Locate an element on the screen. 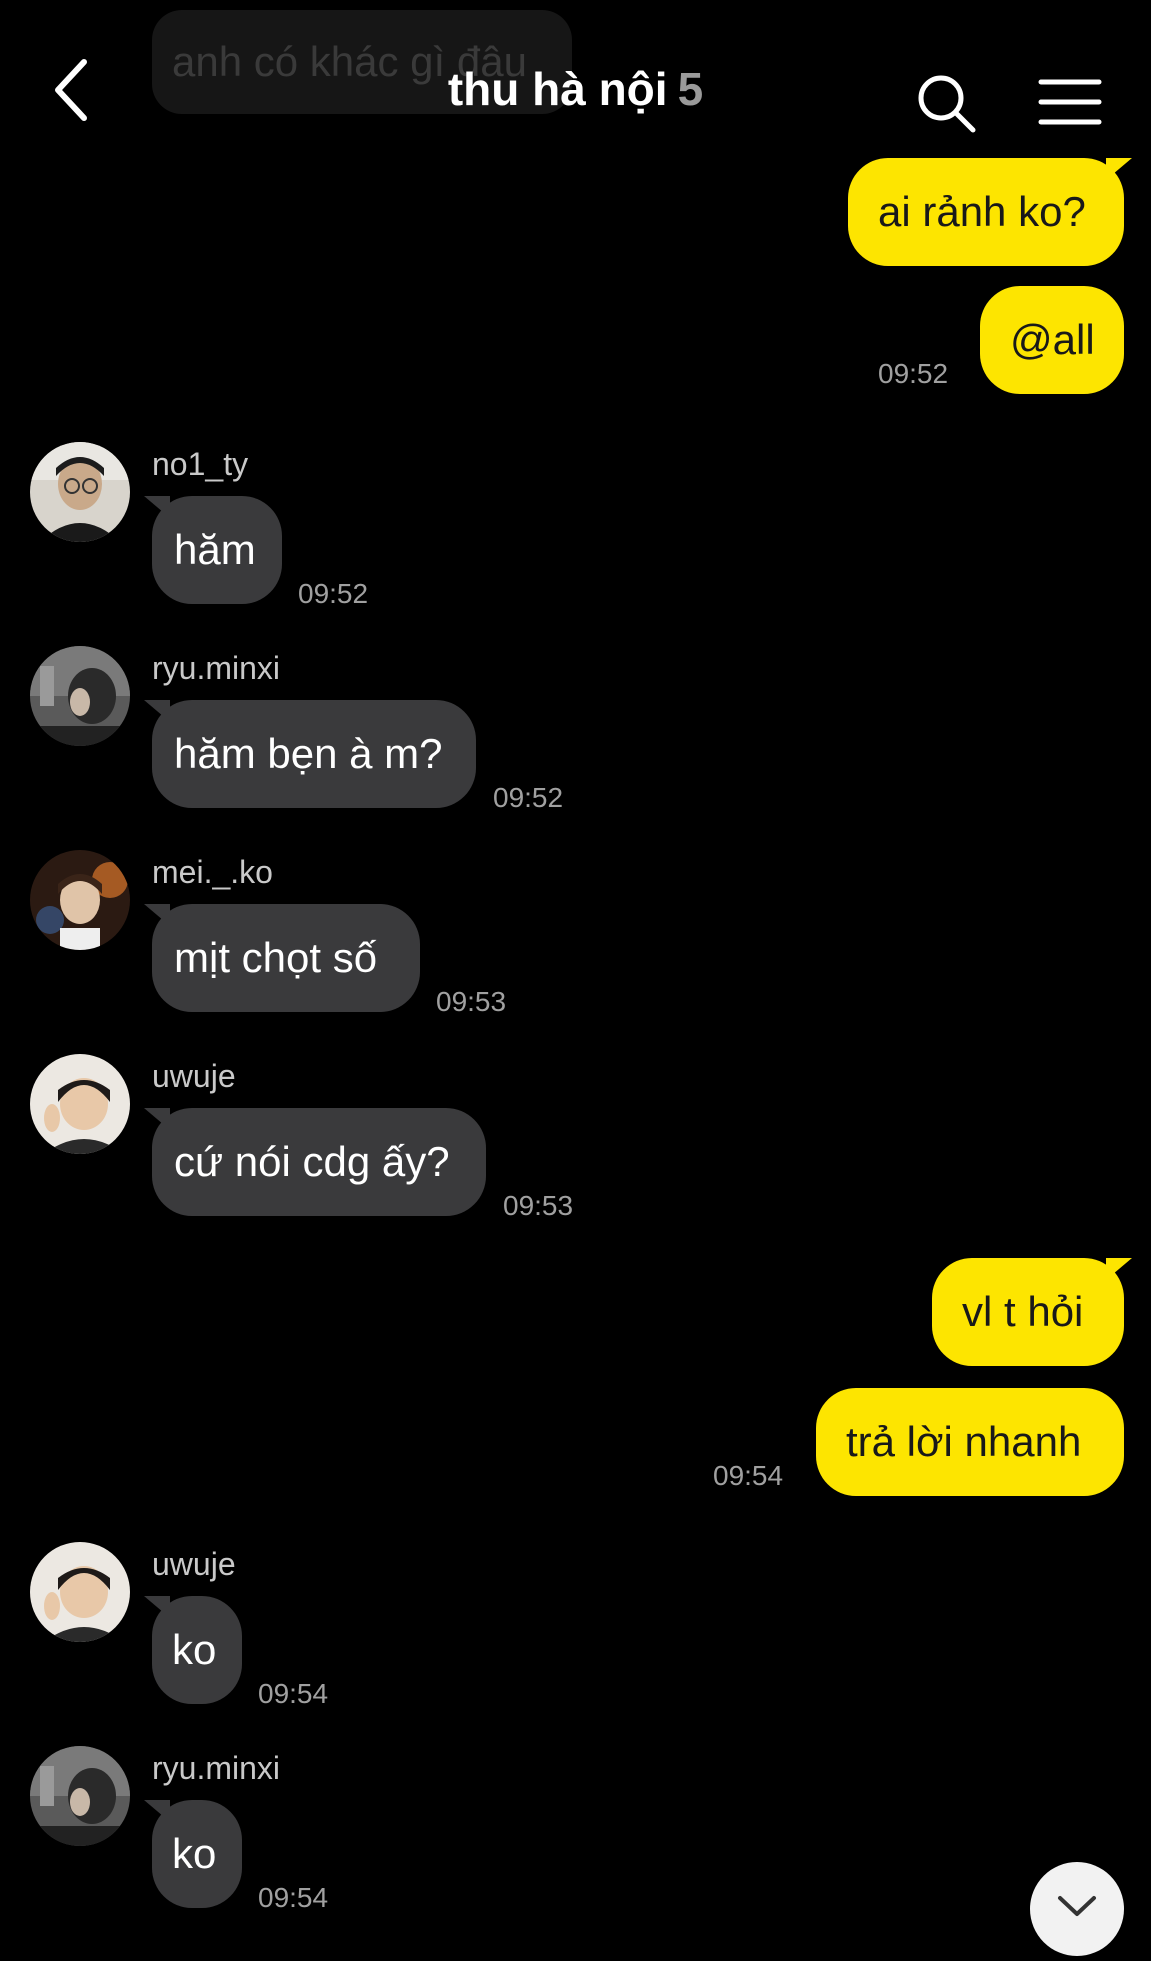  message-text: vl t hỏi is located at coordinates (1023, 1311).